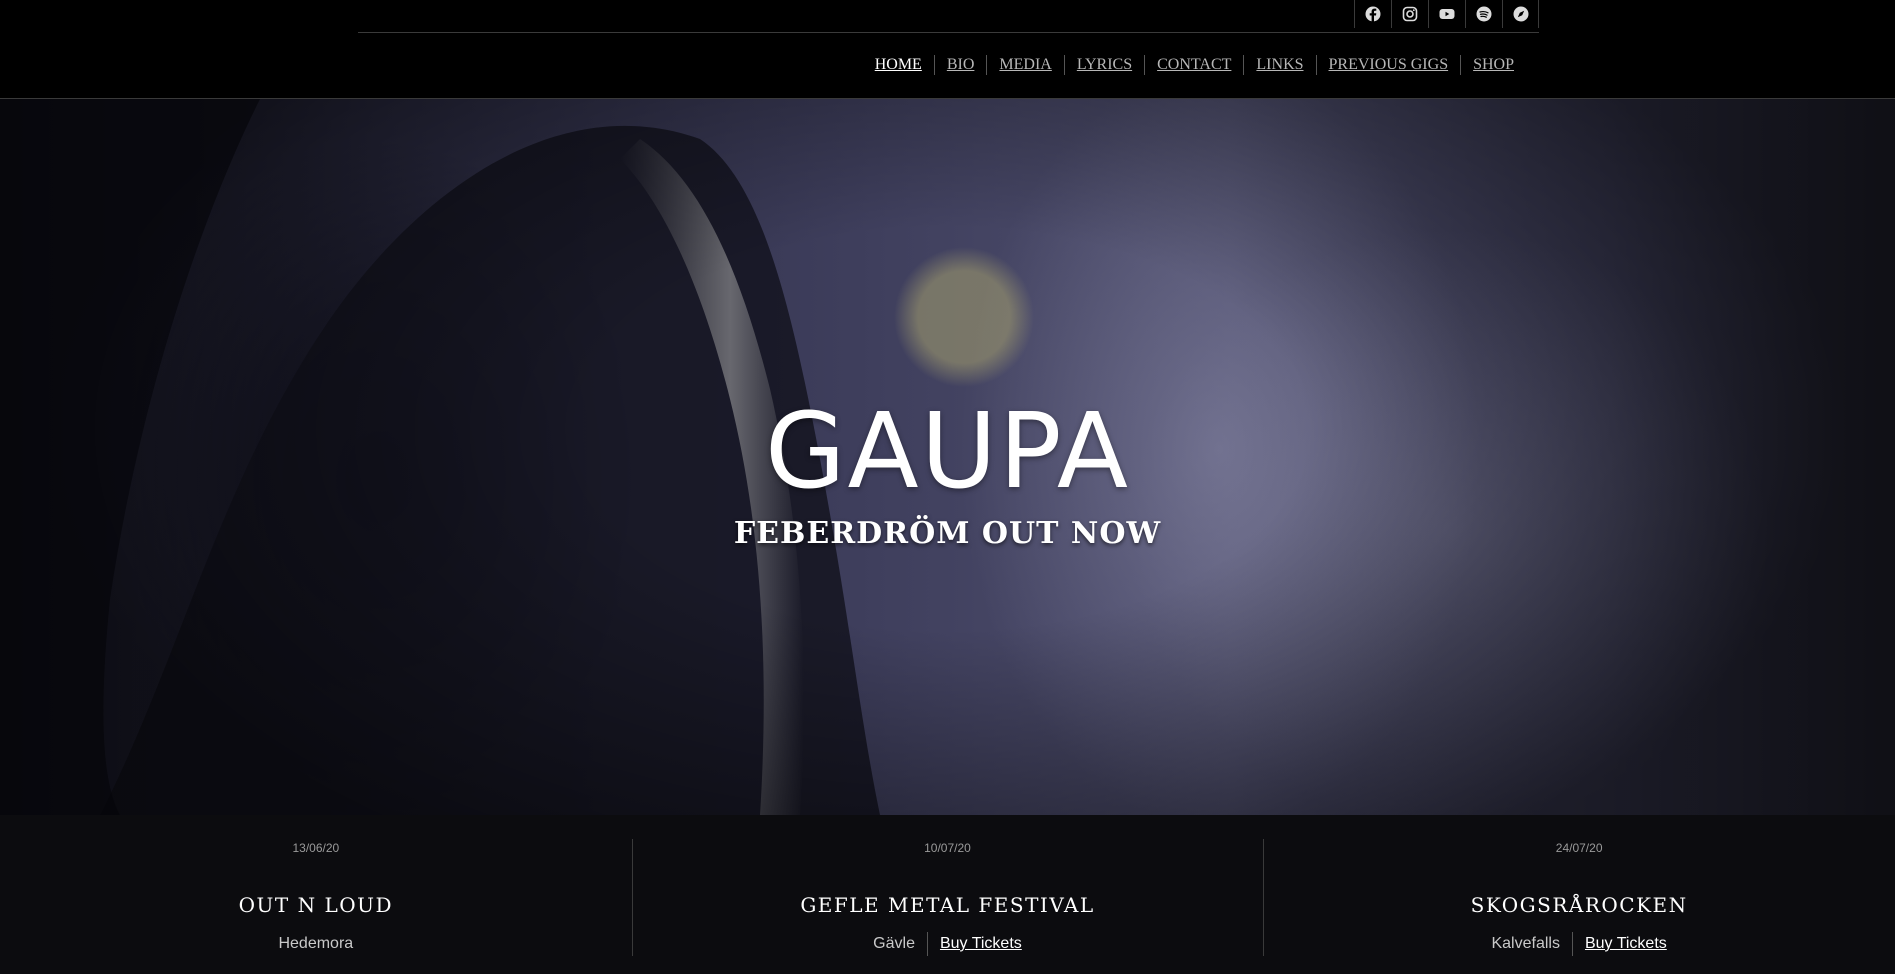 The height and width of the screenshot is (974, 1895). I want to click on topbar-divider, so click(948, 32).